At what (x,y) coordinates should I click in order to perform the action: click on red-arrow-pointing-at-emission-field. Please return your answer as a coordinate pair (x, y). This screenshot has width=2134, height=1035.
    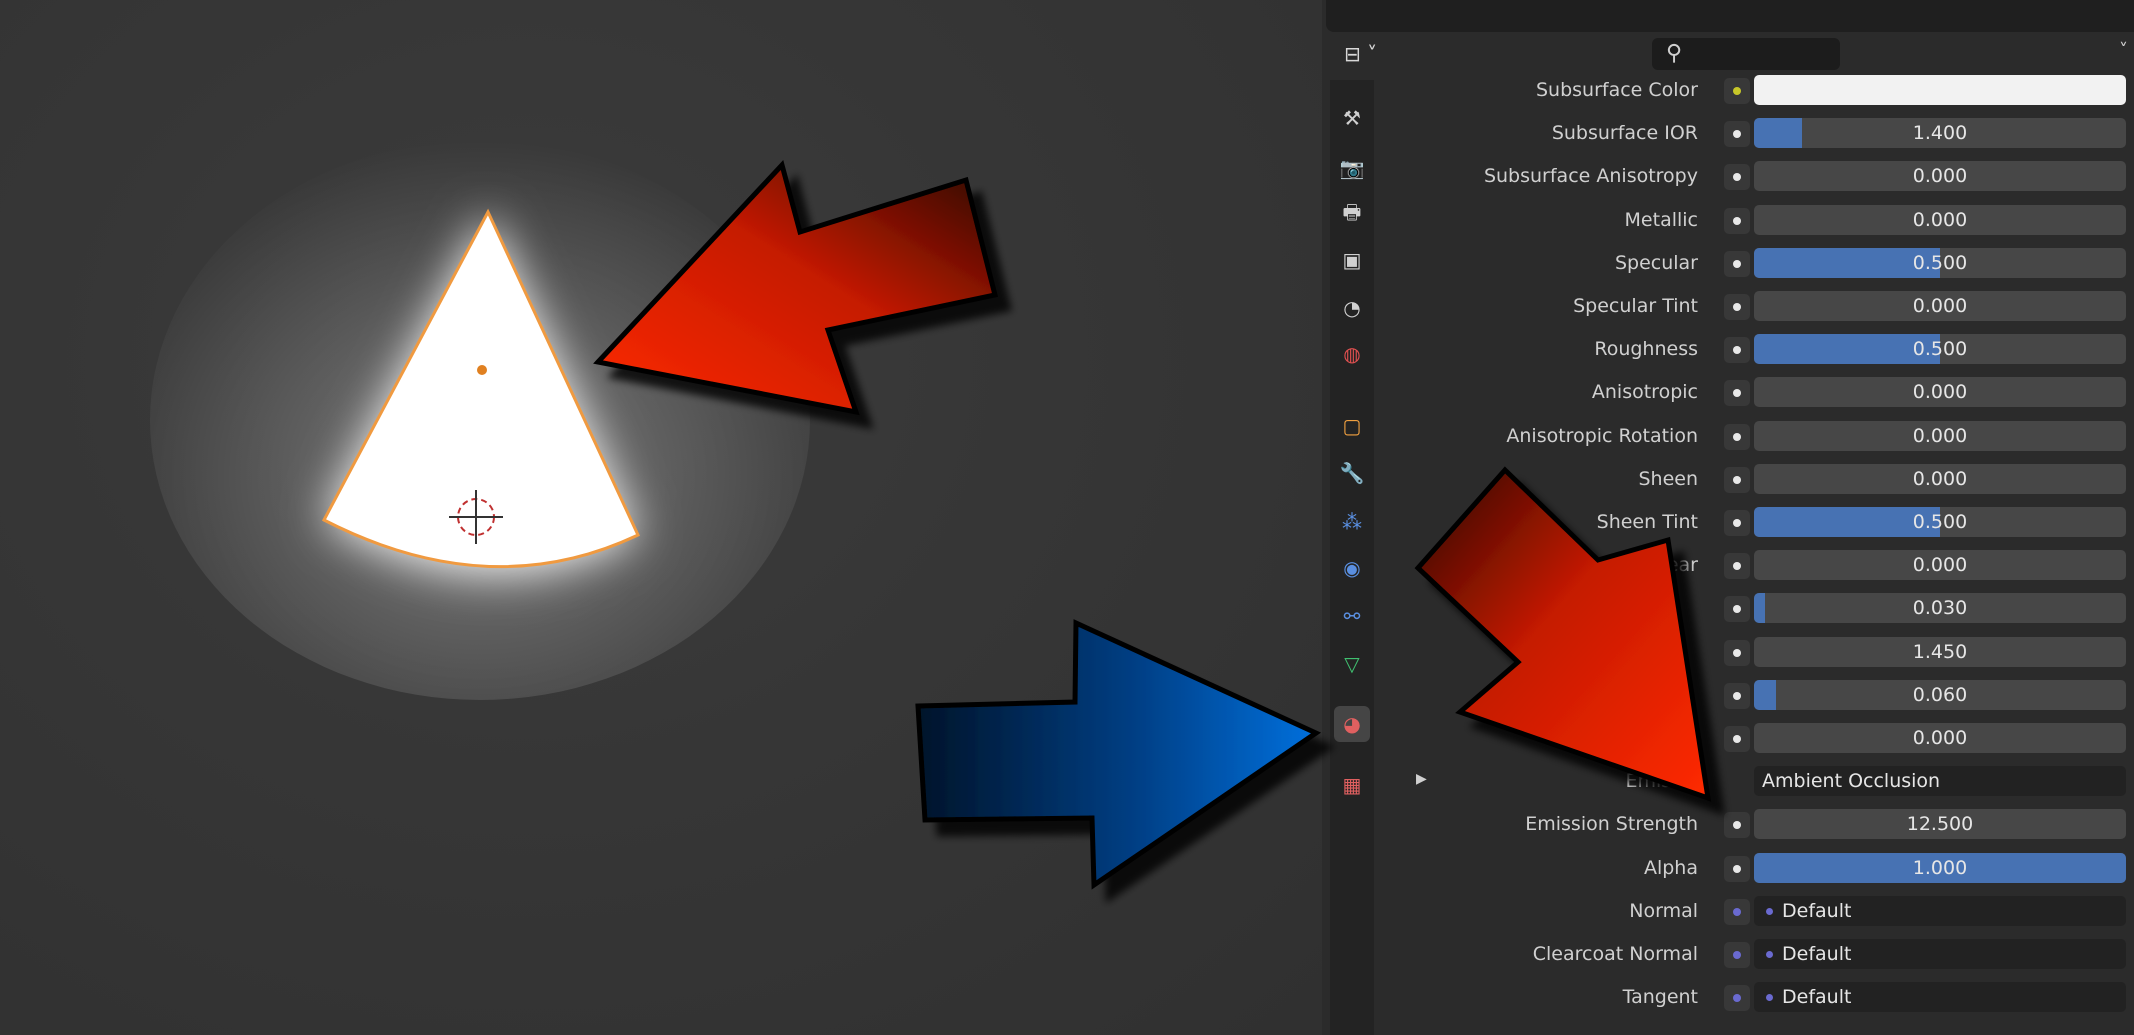
    Looking at the image, I should click on (1563, 634).